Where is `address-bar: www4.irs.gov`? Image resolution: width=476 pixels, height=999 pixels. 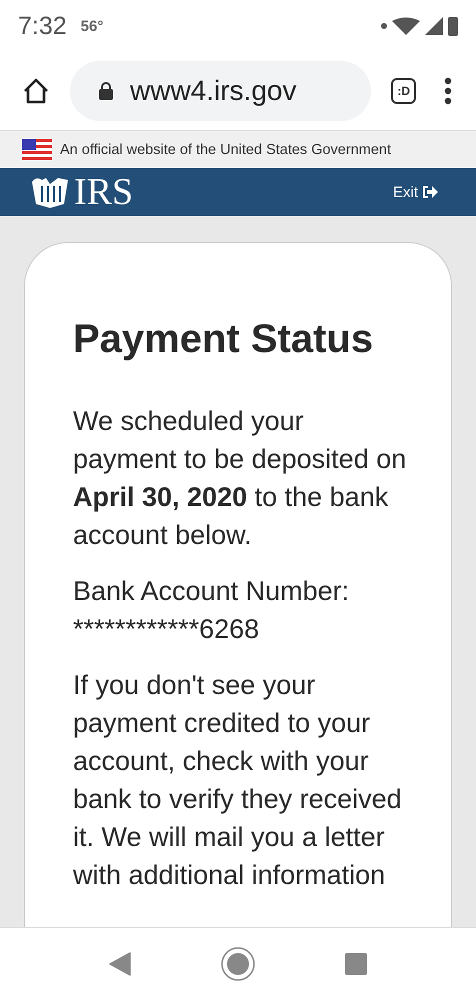 address-bar: www4.irs.gov is located at coordinates (221, 91).